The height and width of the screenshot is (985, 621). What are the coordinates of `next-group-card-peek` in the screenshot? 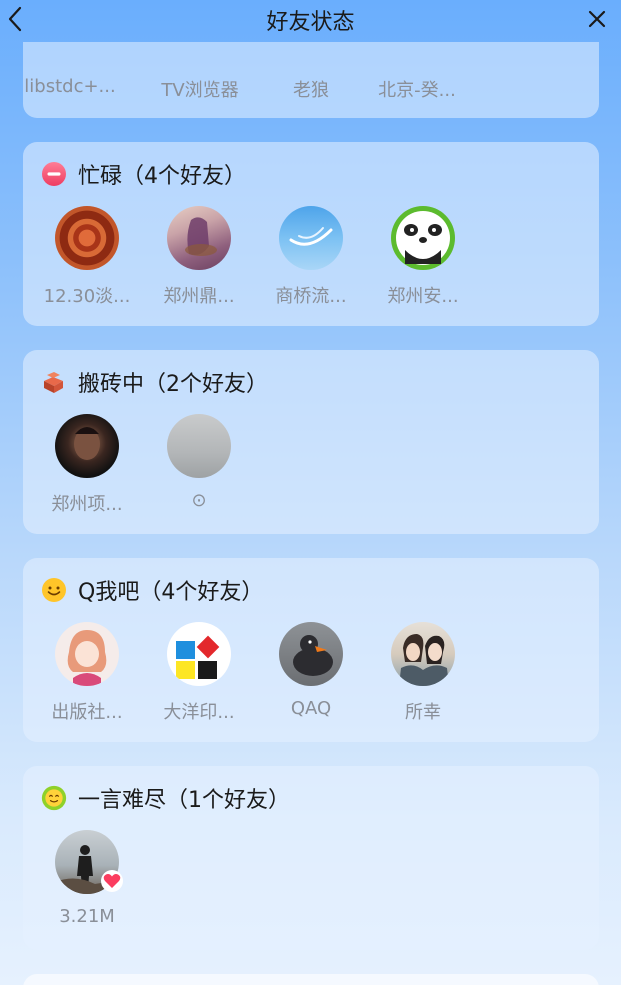 It's located at (311, 979).